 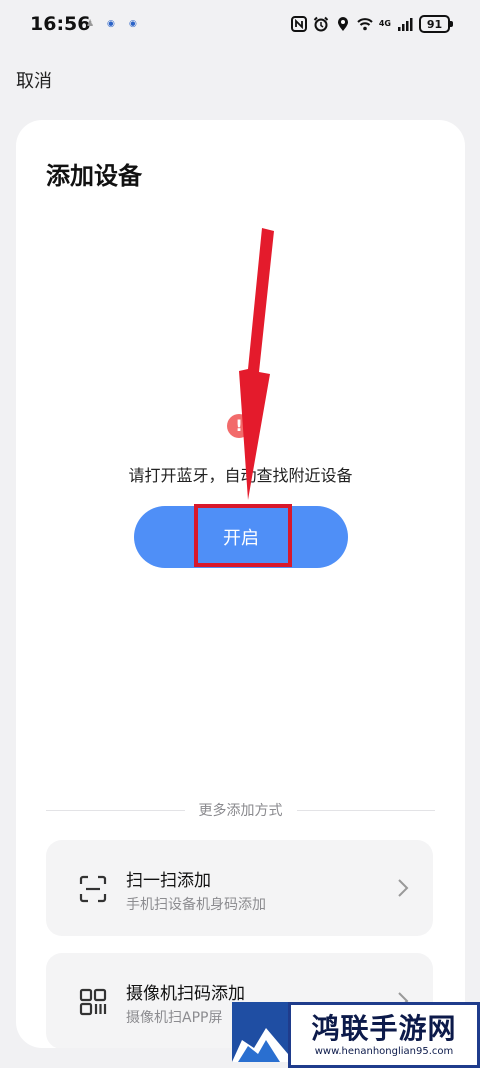 I want to click on notification-icon: ◉, so click(x=111, y=24).